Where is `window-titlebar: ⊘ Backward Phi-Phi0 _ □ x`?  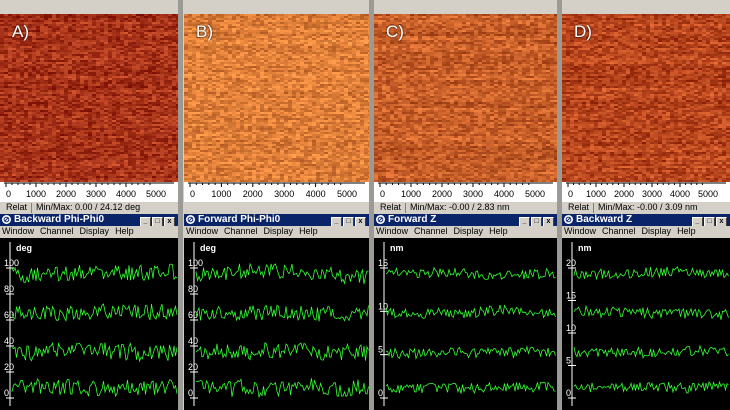
window-titlebar: ⊘ Backward Phi-Phi0 _ □ x is located at coordinates (89, 220).